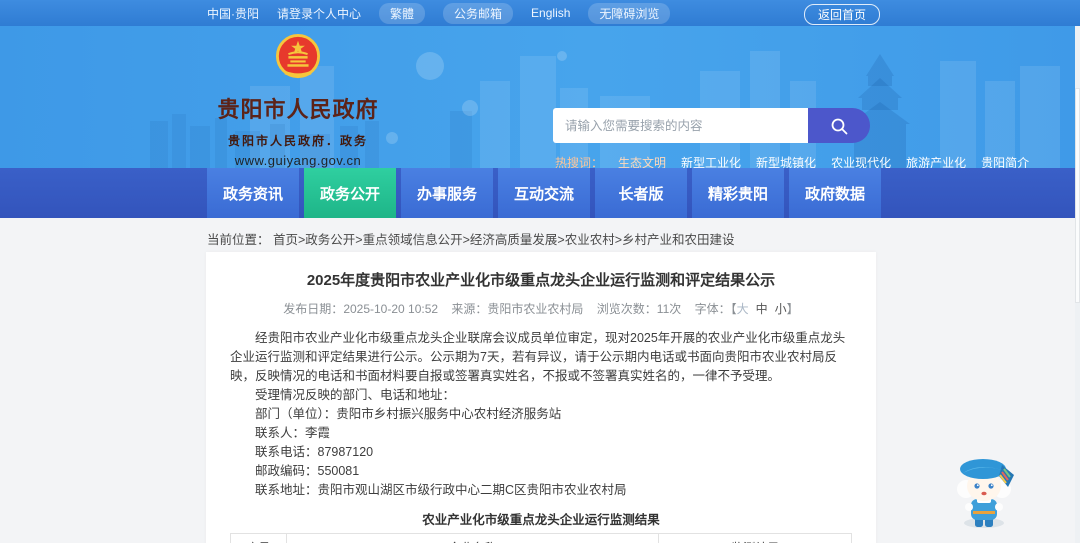  Describe the element at coordinates (253, 193) in the screenshot. I see `nav-tab: 政务资讯` at that location.